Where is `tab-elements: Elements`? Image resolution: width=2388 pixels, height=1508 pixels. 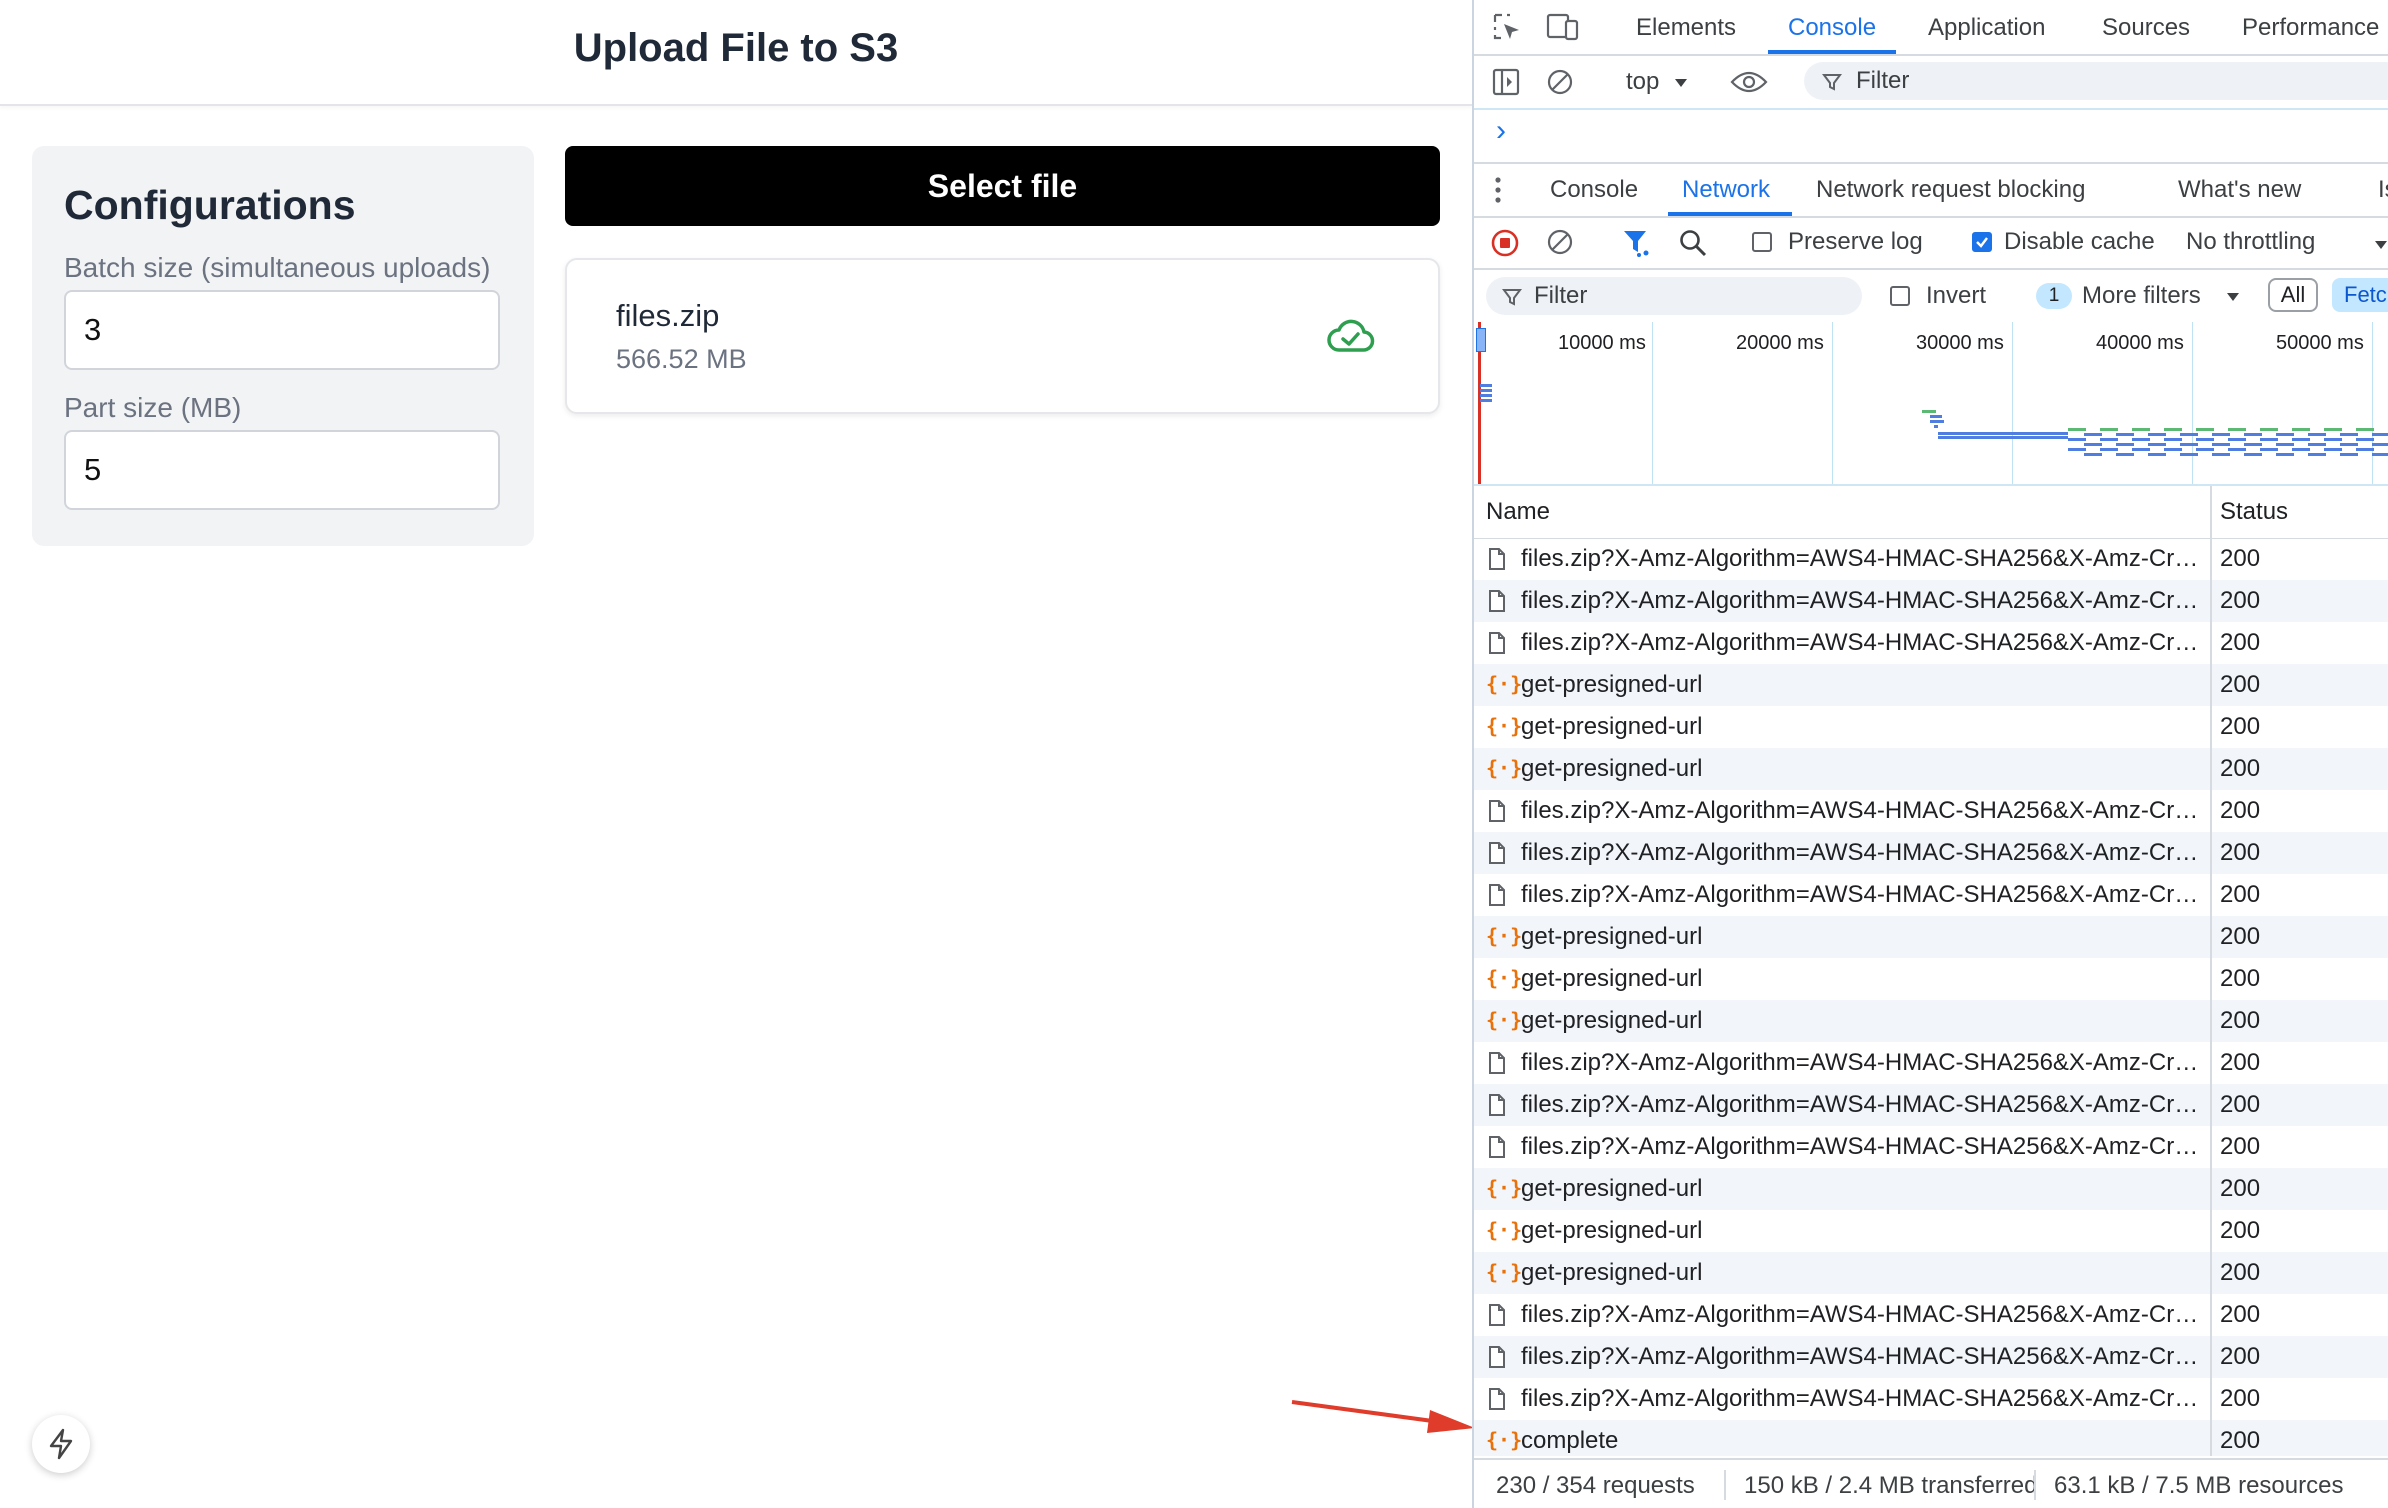 tab-elements: Elements is located at coordinates (1686, 28).